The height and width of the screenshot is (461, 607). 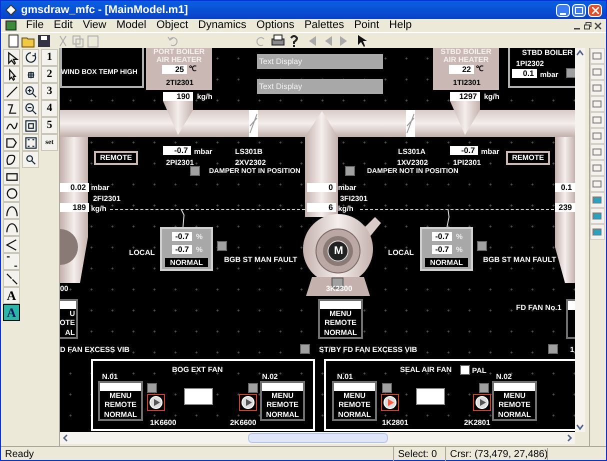 I want to click on maximize-icon, so click(x=579, y=10).